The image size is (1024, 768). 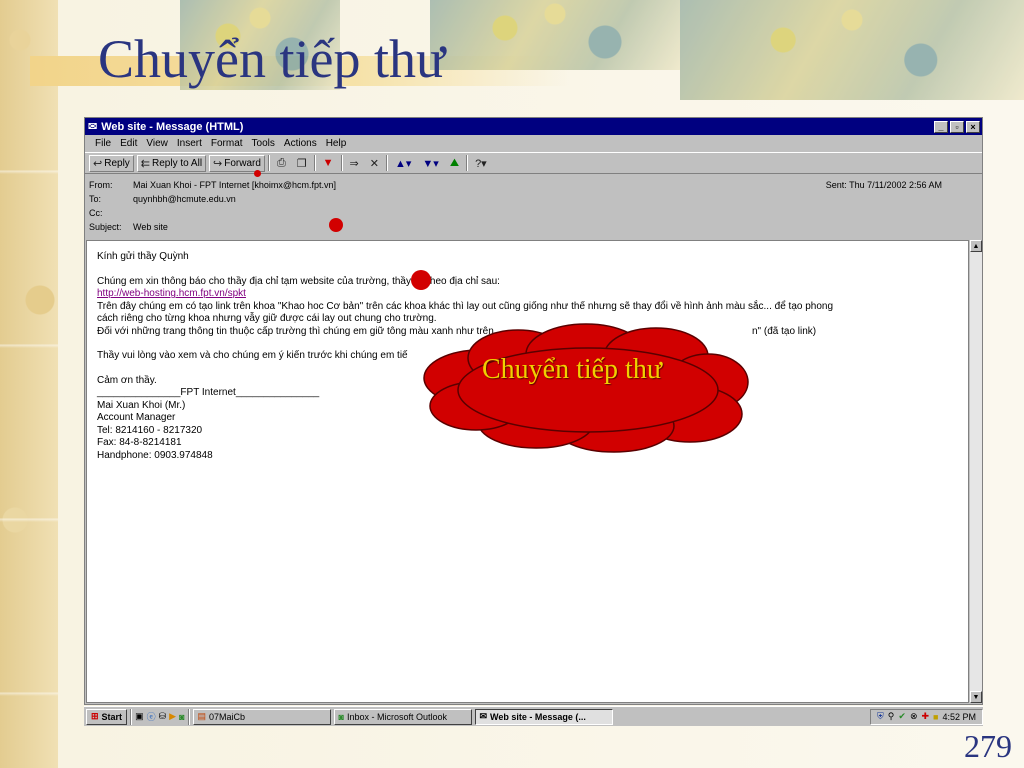 What do you see at coordinates (402, 716) in the screenshot?
I see `task-inbox-outlook: ◙ Inbox - Microsoft Outlook` at bounding box center [402, 716].